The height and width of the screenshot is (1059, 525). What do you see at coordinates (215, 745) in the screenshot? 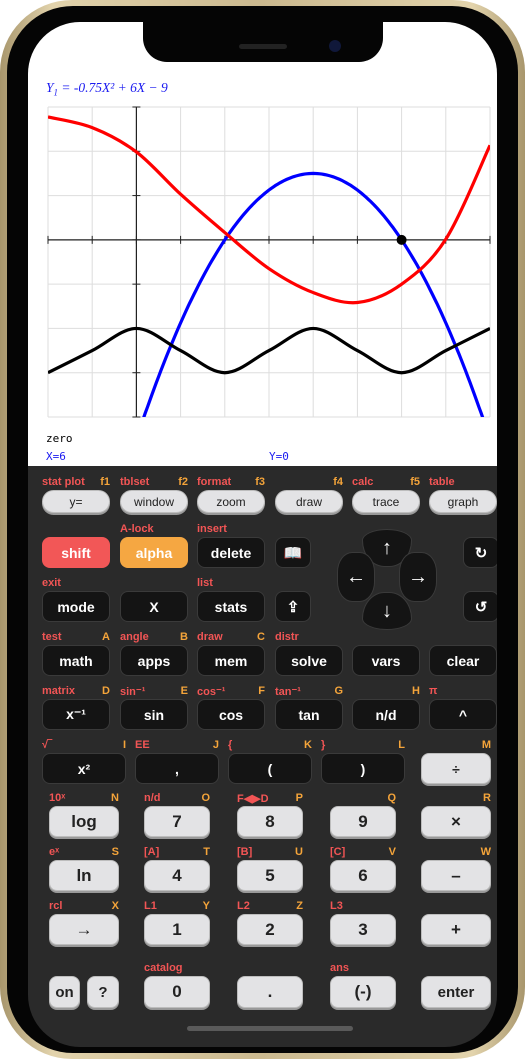
I see `alpha-label: J` at bounding box center [215, 745].